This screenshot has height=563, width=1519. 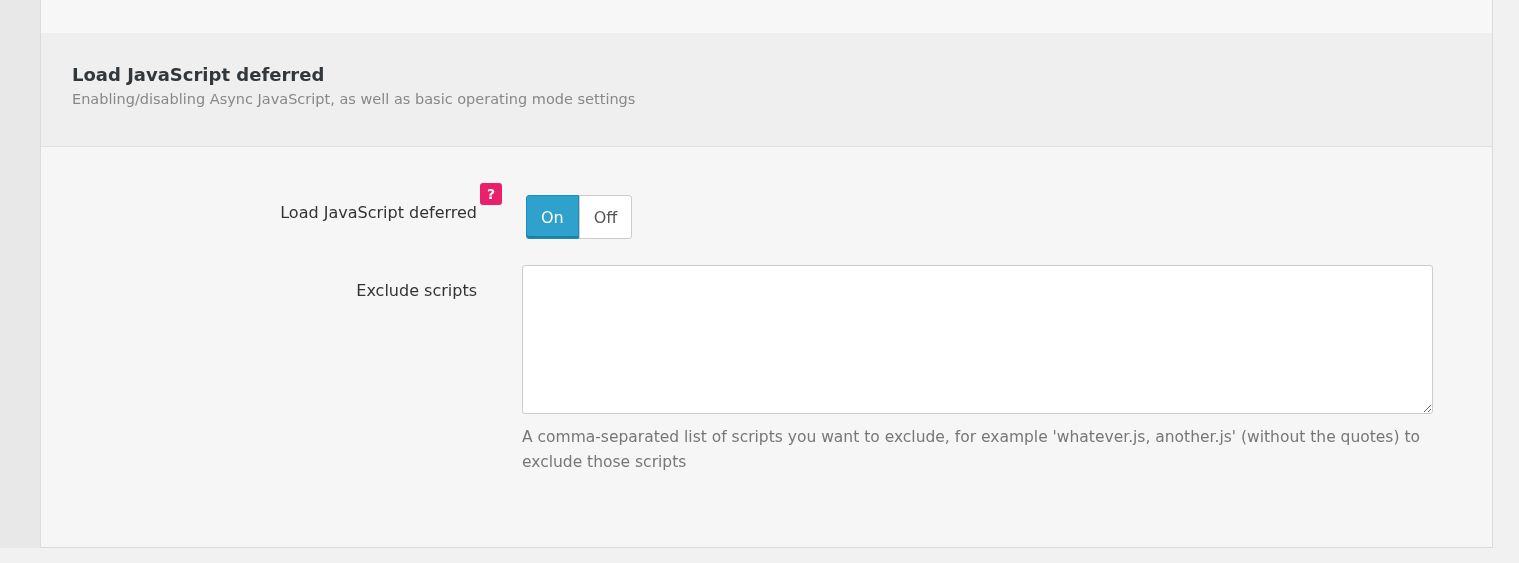 What do you see at coordinates (354, 99) in the screenshot?
I see `section-description: Enabling/disabling Async JavaScript, as well as basic operating mode settings` at bounding box center [354, 99].